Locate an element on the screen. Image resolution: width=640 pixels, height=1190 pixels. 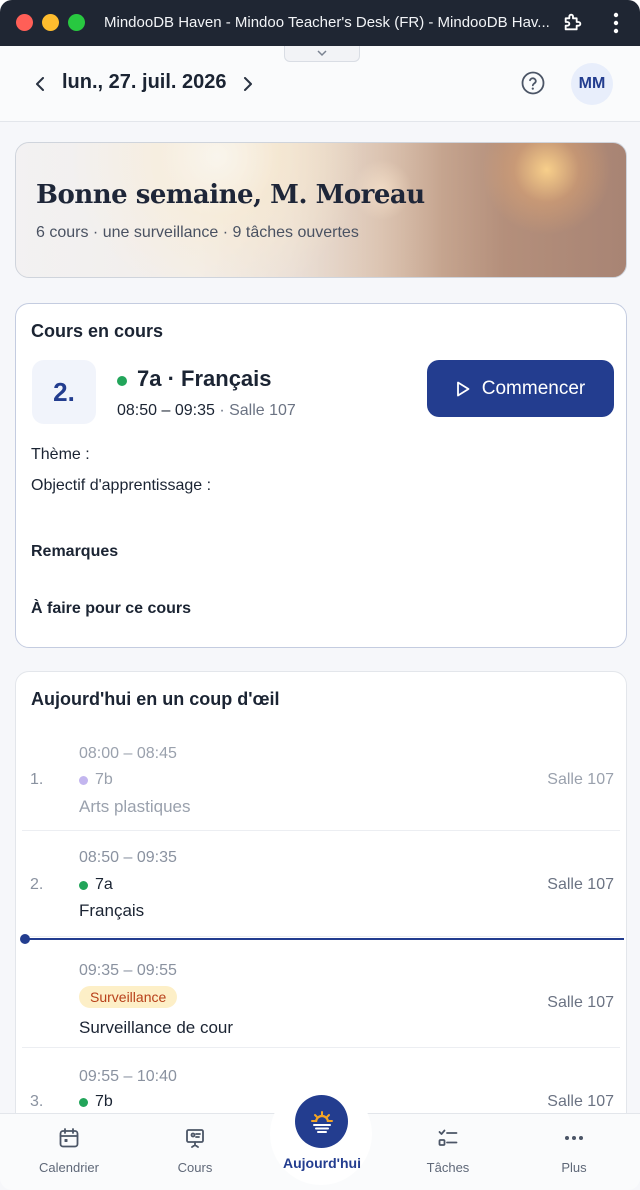
current-time-indicator is located at coordinates (324, 939).